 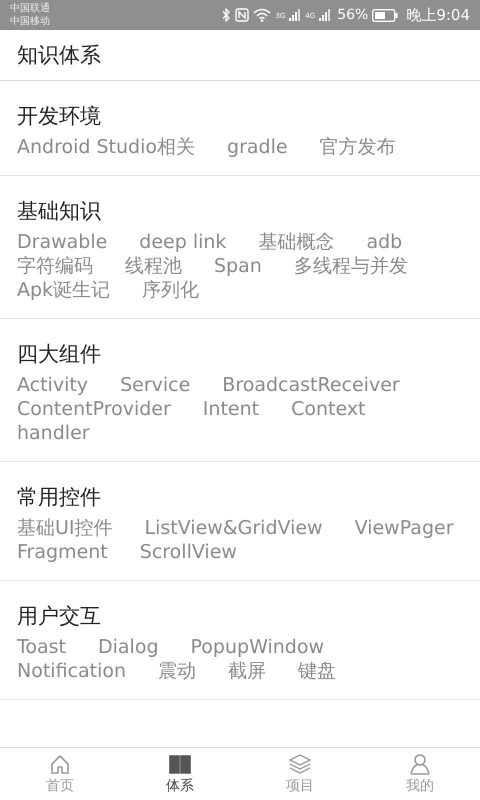 I want to click on topic-tag: 线程池, so click(x=153, y=266).